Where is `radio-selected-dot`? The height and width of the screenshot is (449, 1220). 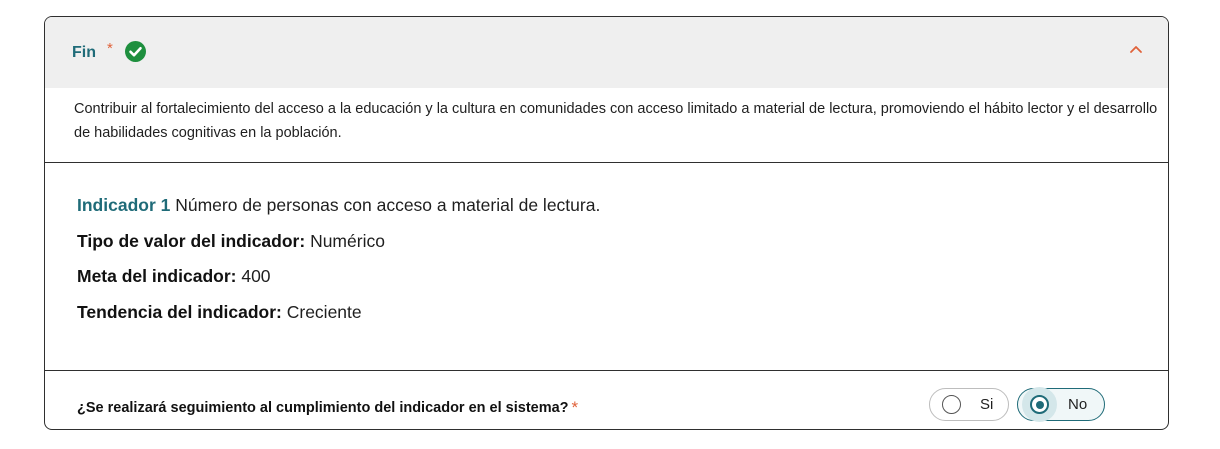 radio-selected-dot is located at coordinates (1039, 404).